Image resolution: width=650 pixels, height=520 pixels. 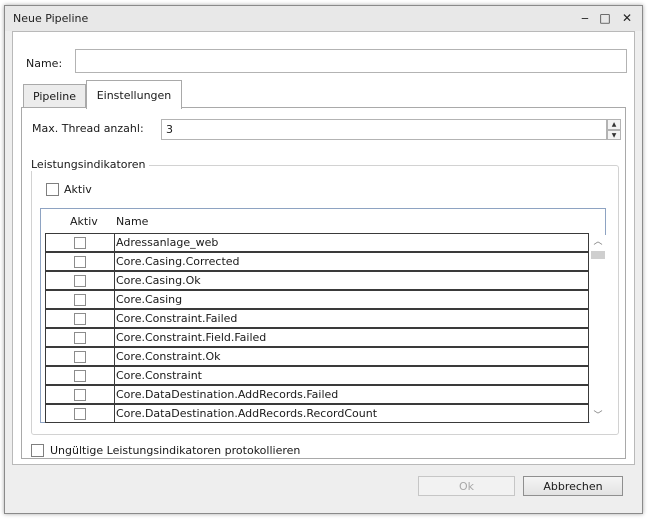 I want to click on row-name-cell: Adressanlage_web, so click(x=167, y=242).